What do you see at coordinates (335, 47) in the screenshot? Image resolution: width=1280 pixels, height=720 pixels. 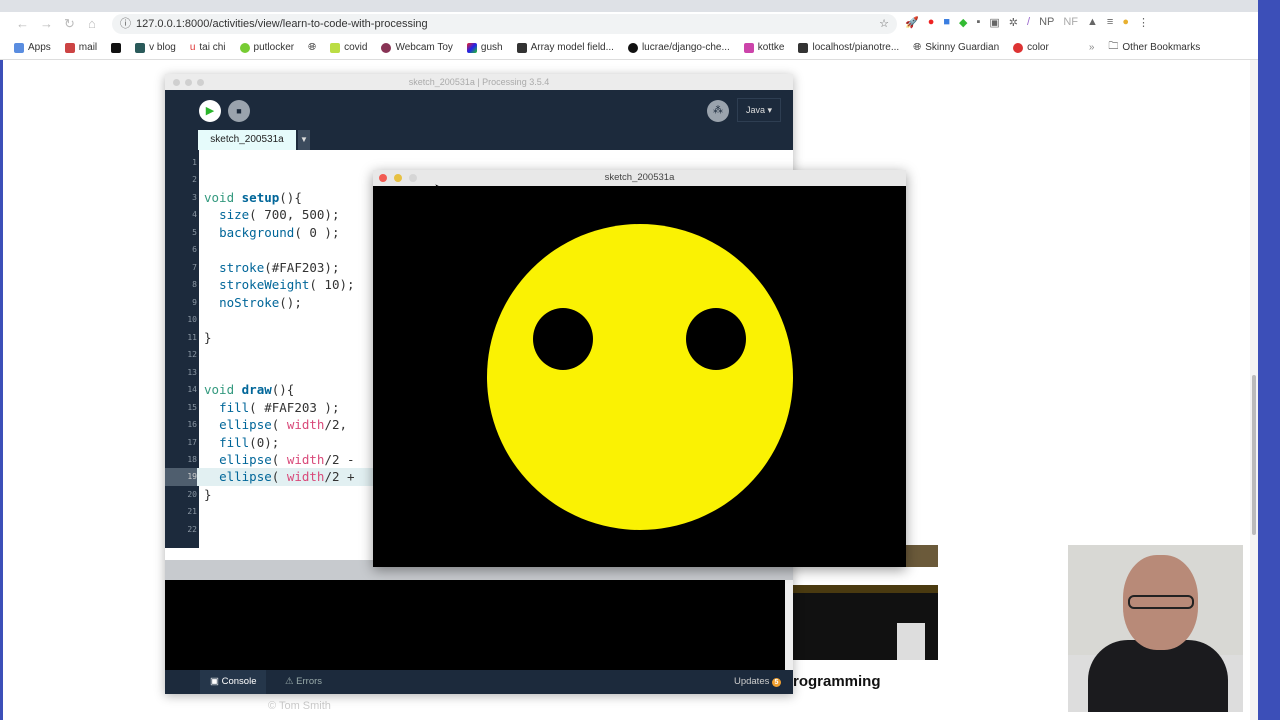 I see `covid-icon` at bounding box center [335, 47].